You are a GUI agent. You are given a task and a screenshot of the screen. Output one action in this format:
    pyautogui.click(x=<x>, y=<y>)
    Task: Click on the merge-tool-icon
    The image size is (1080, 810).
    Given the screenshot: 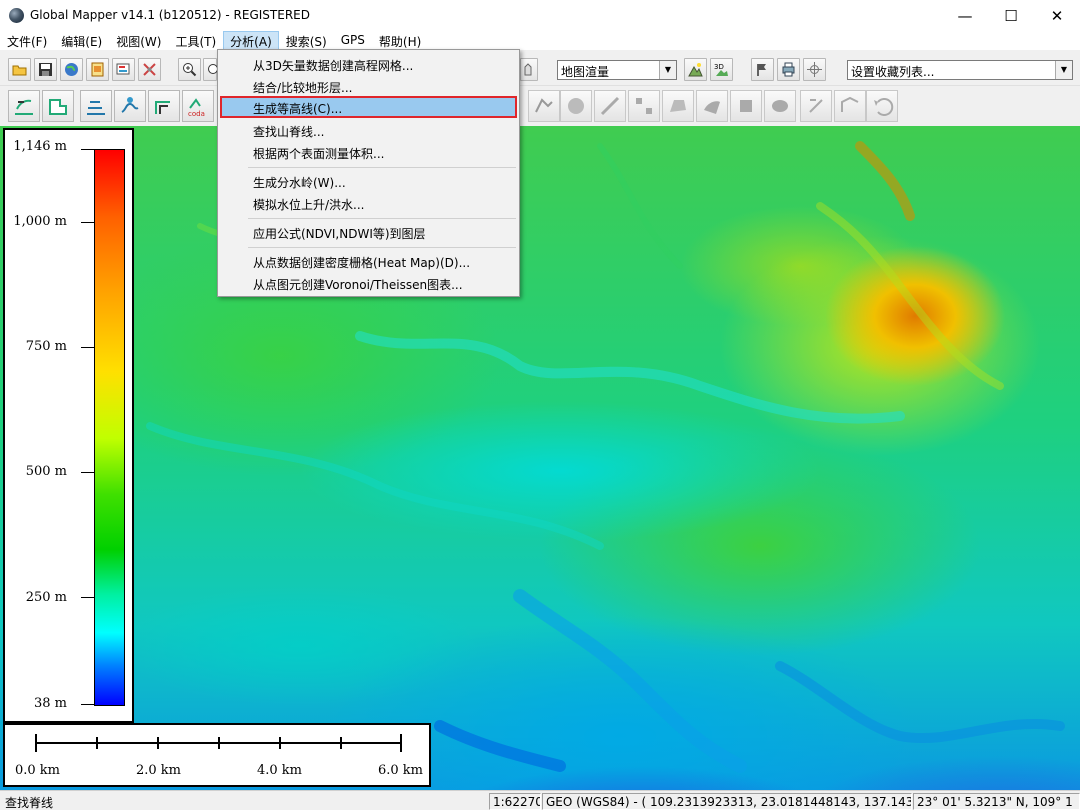 What is the action you would take?
    pyautogui.click(x=746, y=106)
    